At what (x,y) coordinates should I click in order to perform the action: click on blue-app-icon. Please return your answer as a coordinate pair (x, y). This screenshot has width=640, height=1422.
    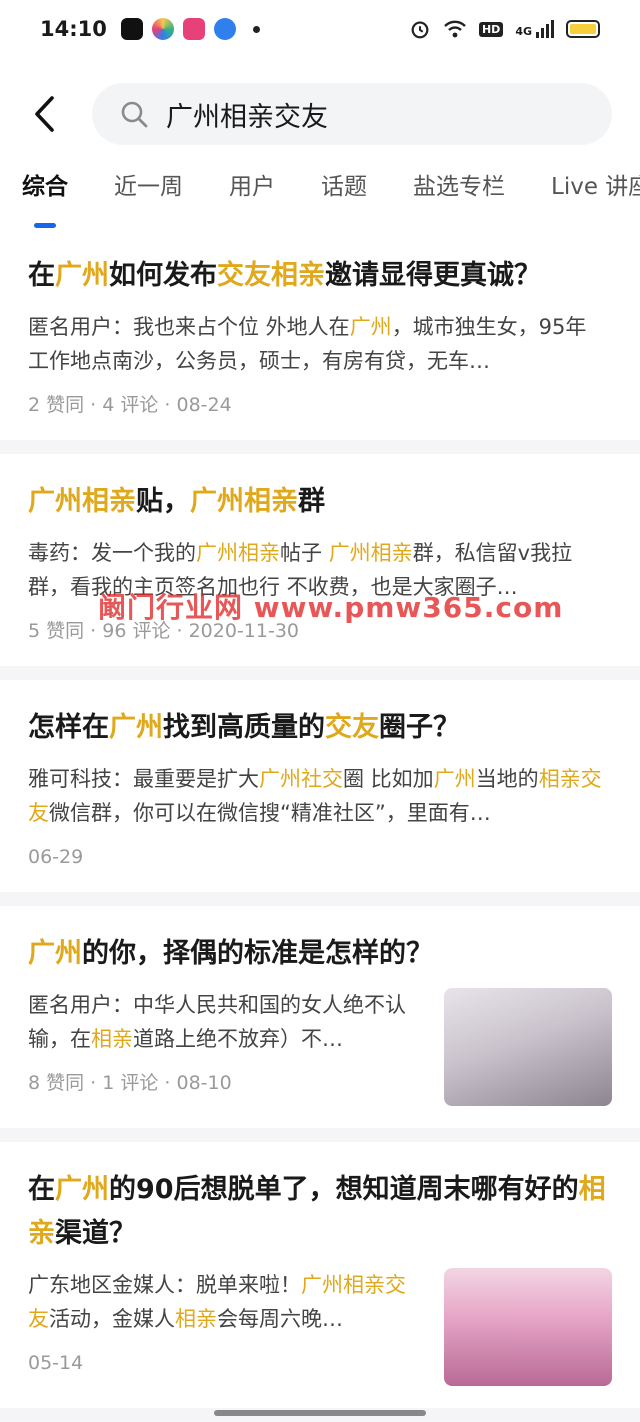
    Looking at the image, I should click on (224, 29).